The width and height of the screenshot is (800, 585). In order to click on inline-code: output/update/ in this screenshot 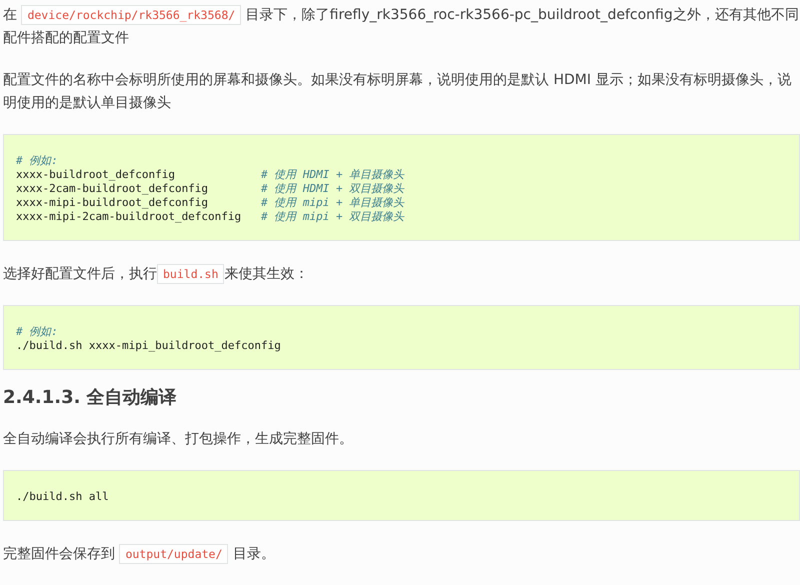, I will do `click(173, 554)`.